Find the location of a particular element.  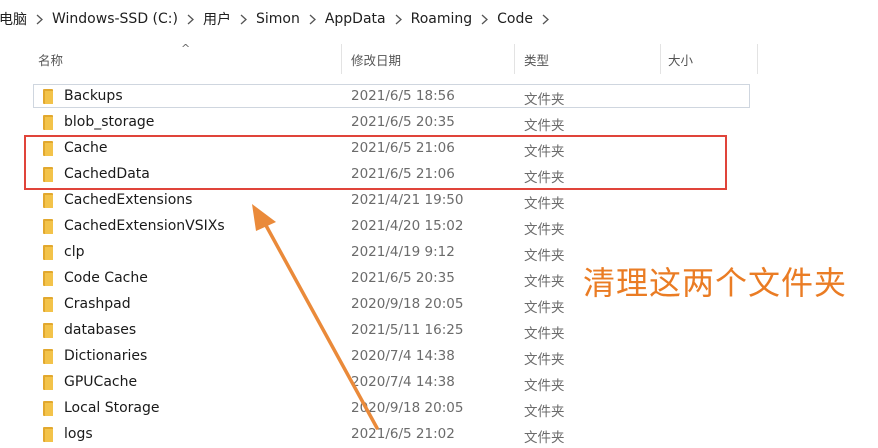

breadcrumb-item-code: Code is located at coordinates (515, 19).